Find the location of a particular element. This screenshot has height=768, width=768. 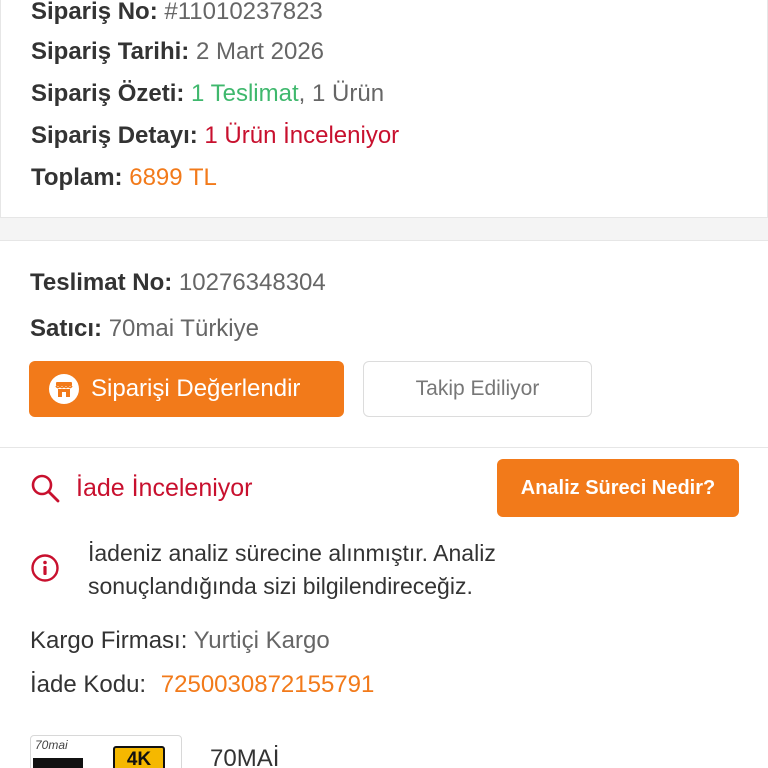

tracking-label: Takip Ediliyor is located at coordinates (477, 388).